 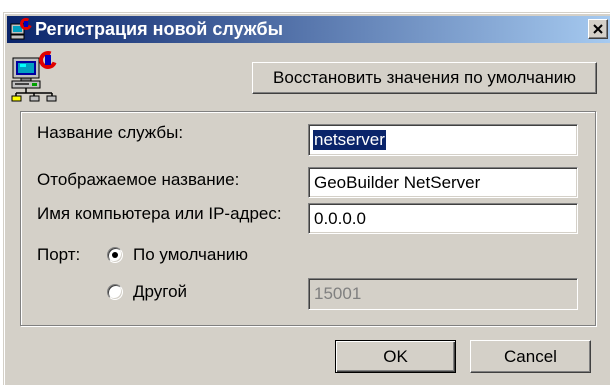 I want to click on cancel-label: Cancel, so click(x=530, y=356).